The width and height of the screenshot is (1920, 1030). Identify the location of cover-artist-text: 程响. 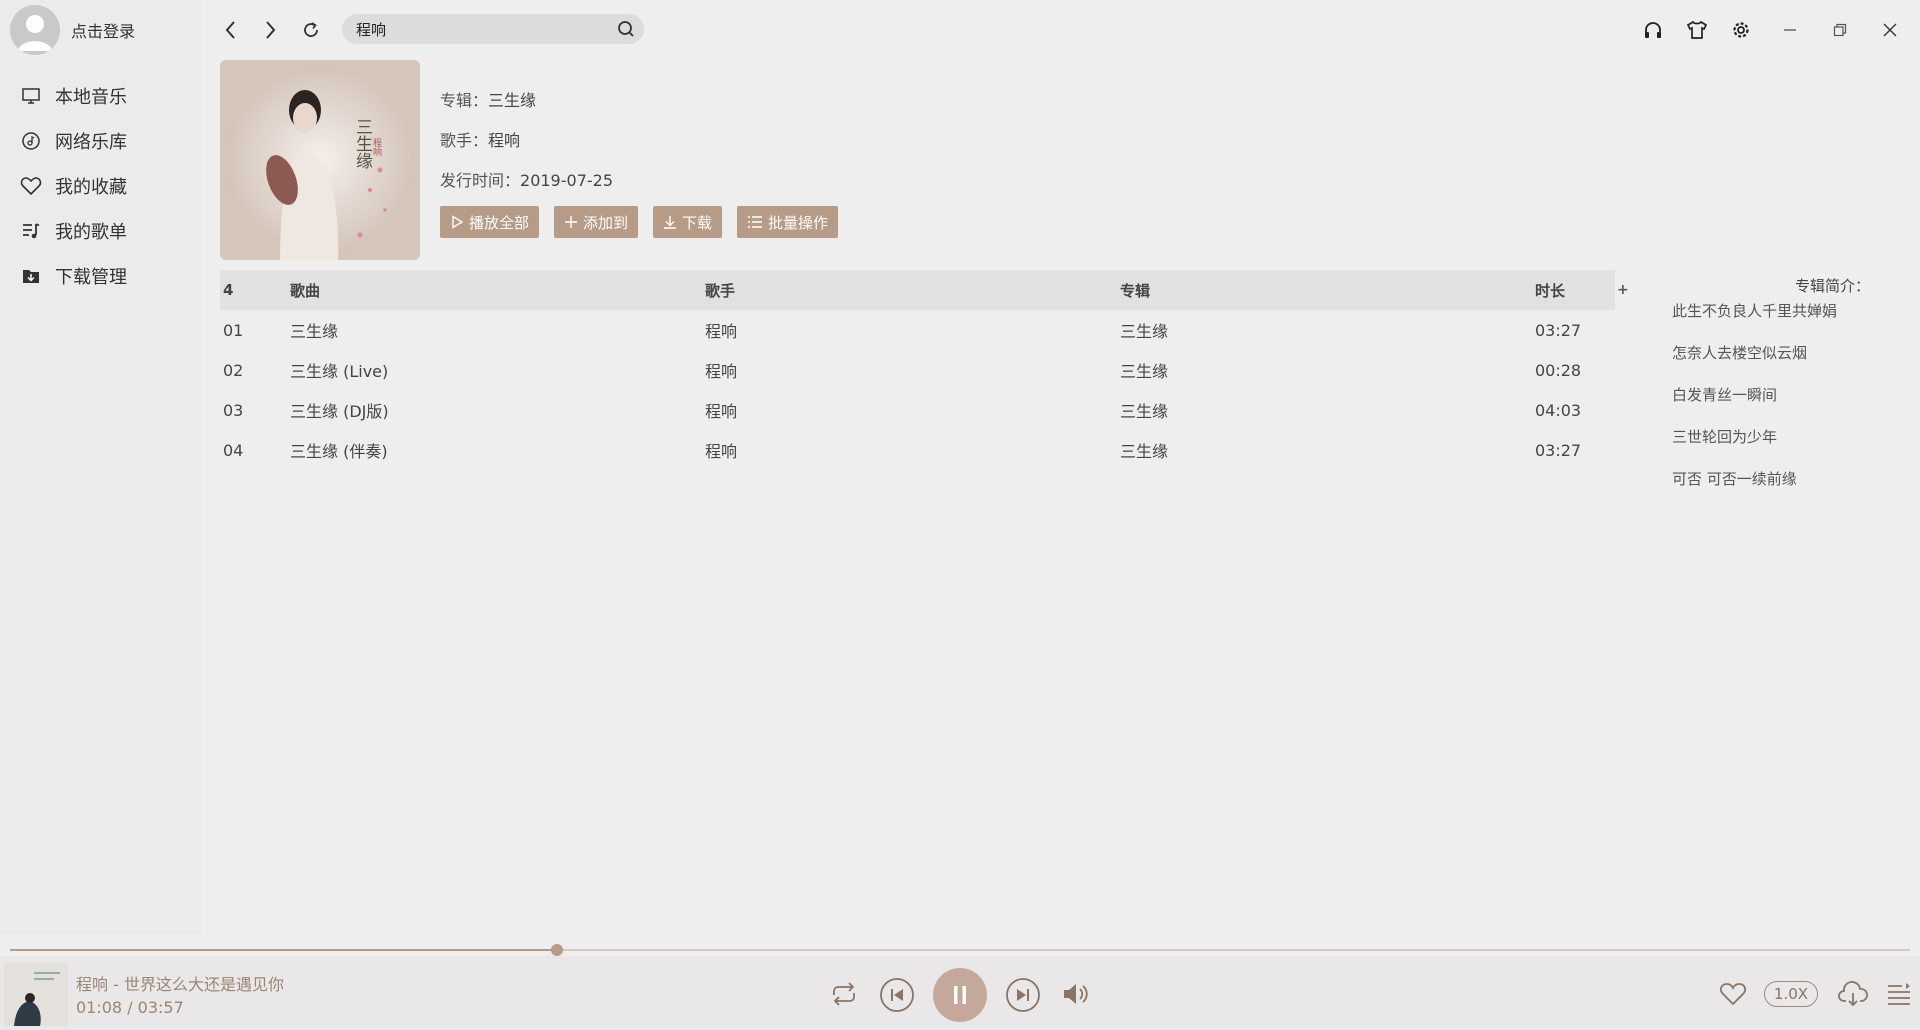
(376, 147).